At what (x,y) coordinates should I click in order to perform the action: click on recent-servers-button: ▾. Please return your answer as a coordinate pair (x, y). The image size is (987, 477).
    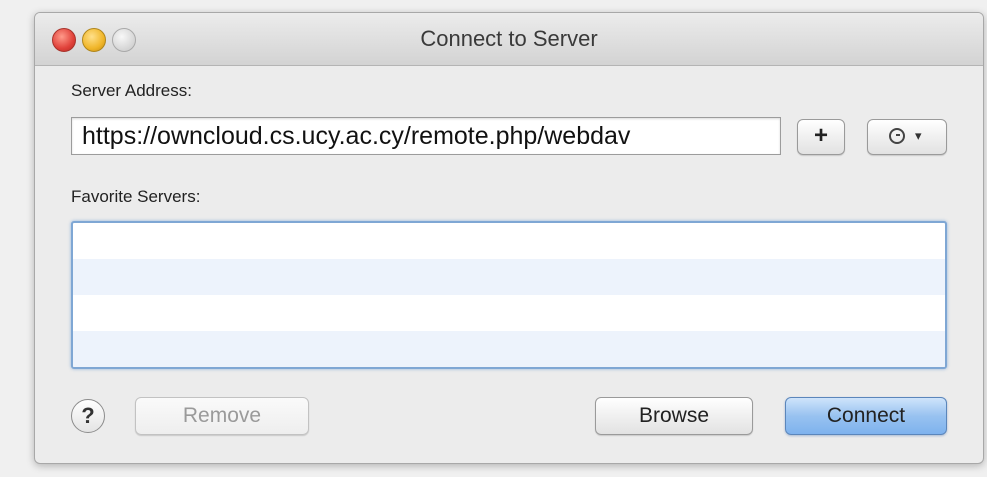
    Looking at the image, I should click on (907, 137).